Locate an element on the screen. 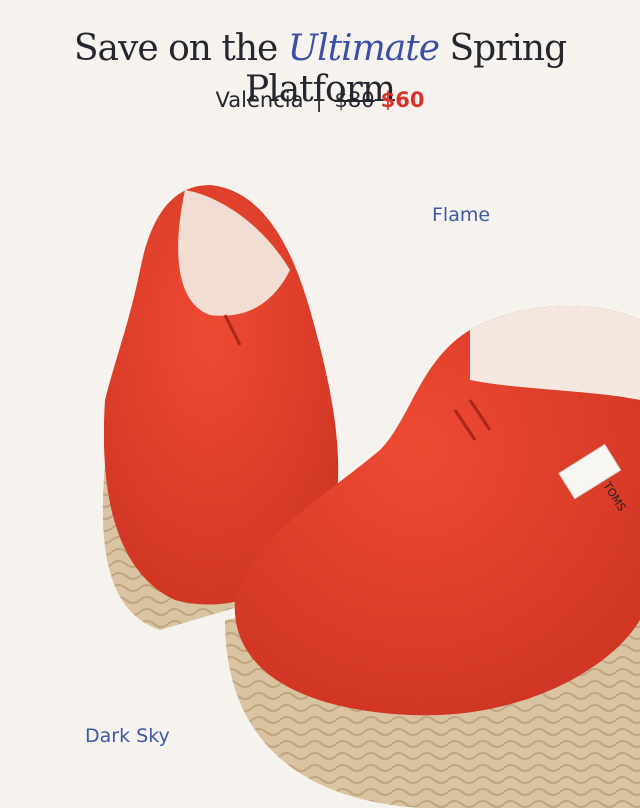  product-price-line: Valencia | $80 $60 is located at coordinates (320, 100).